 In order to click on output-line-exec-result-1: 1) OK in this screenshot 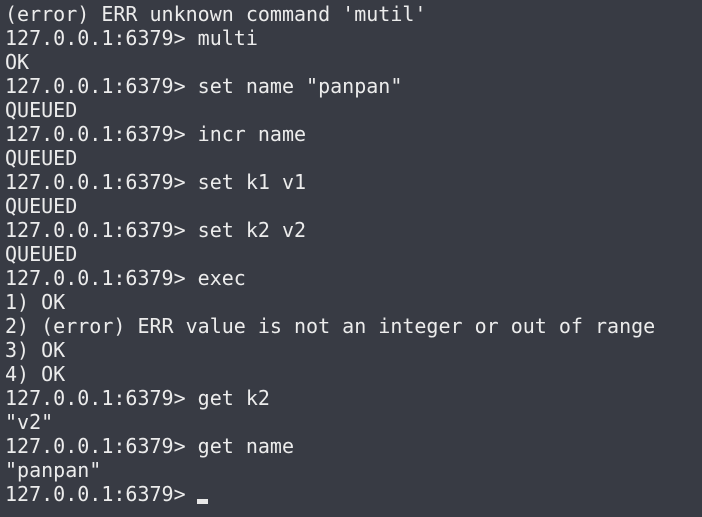, I will do `click(35, 302)`.